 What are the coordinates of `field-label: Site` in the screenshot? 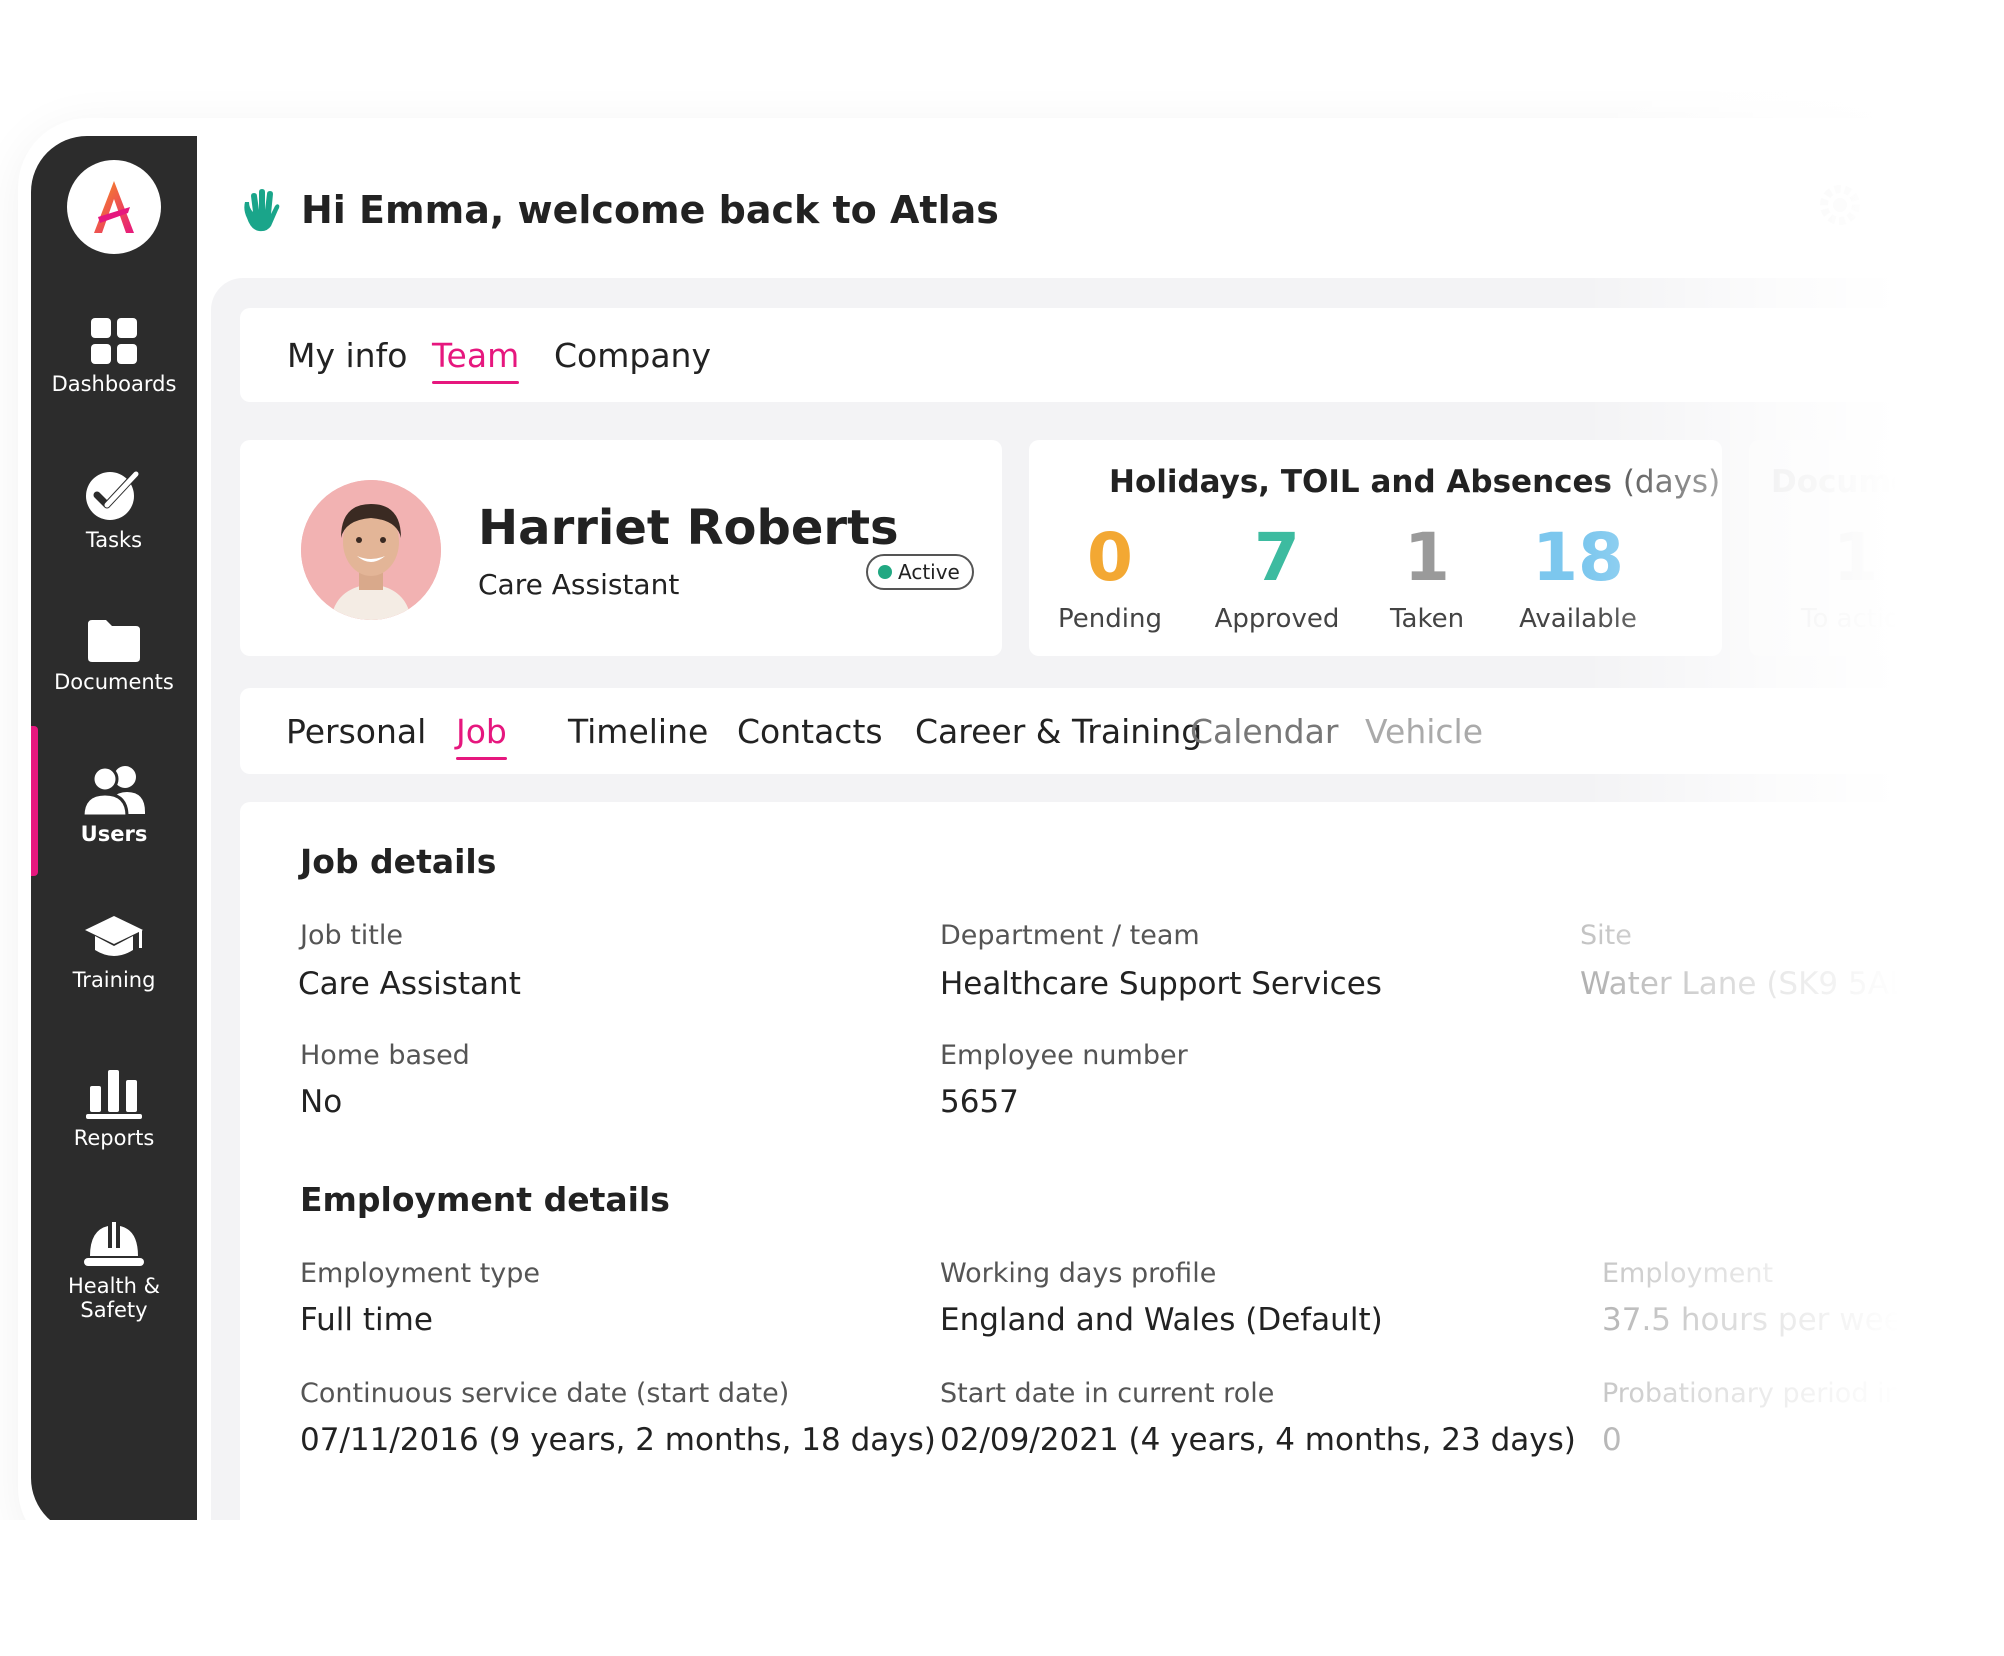 It's located at (1606, 935).